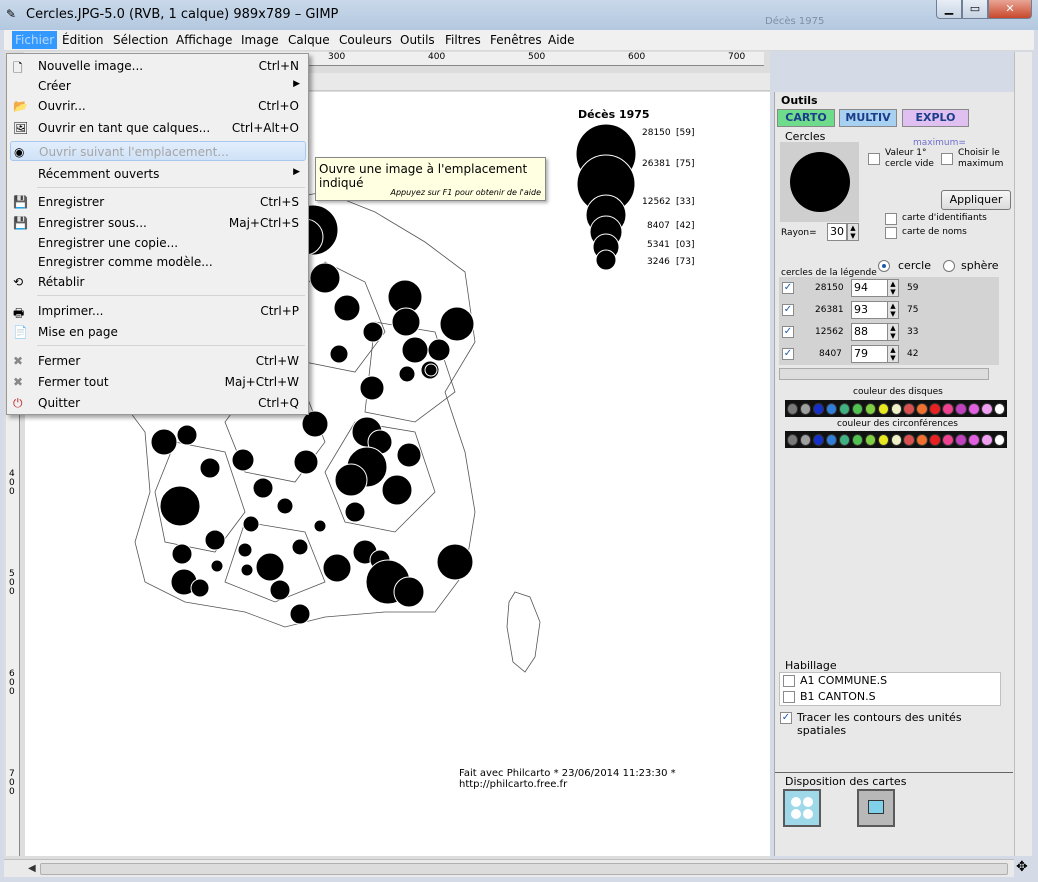 This screenshot has width=1038, height=882. What do you see at coordinates (949, 9) in the screenshot?
I see `minimize-button: ▁` at bounding box center [949, 9].